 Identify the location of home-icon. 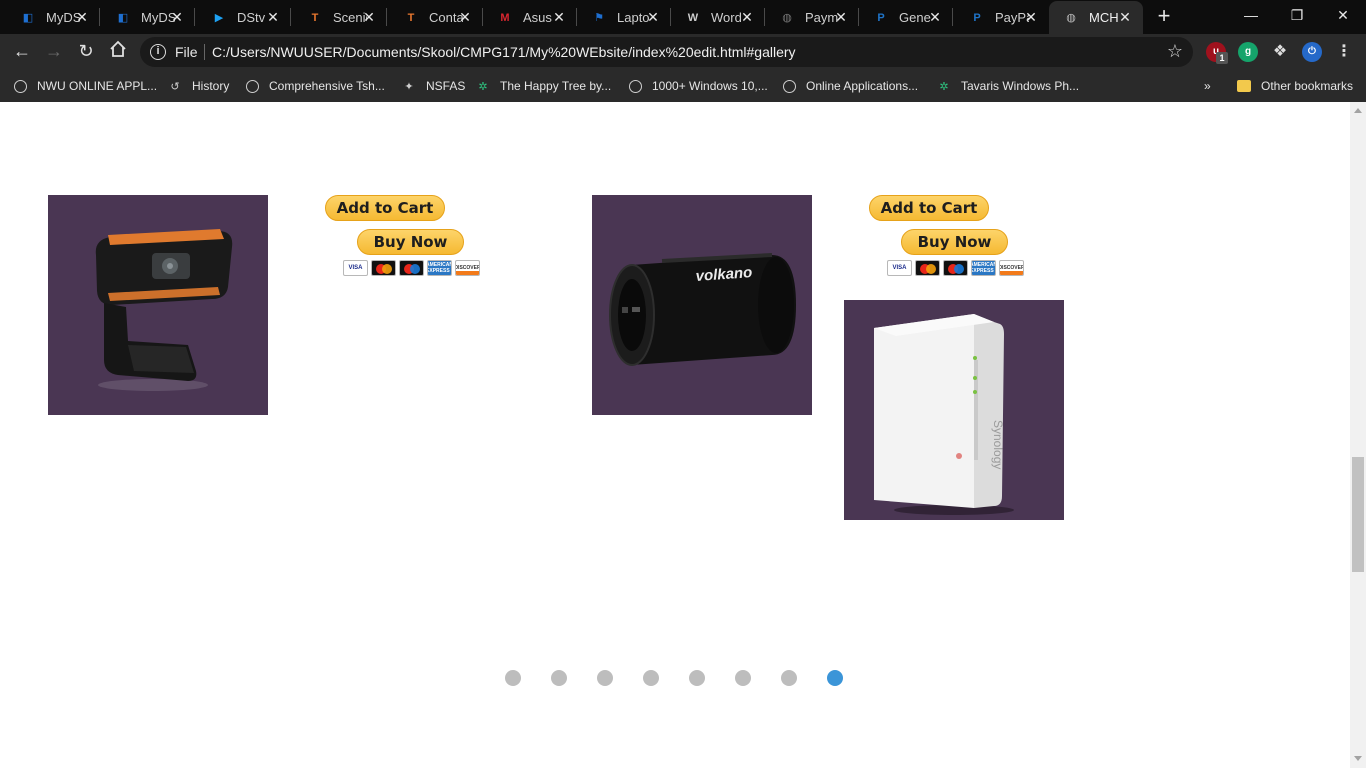
(118, 48).